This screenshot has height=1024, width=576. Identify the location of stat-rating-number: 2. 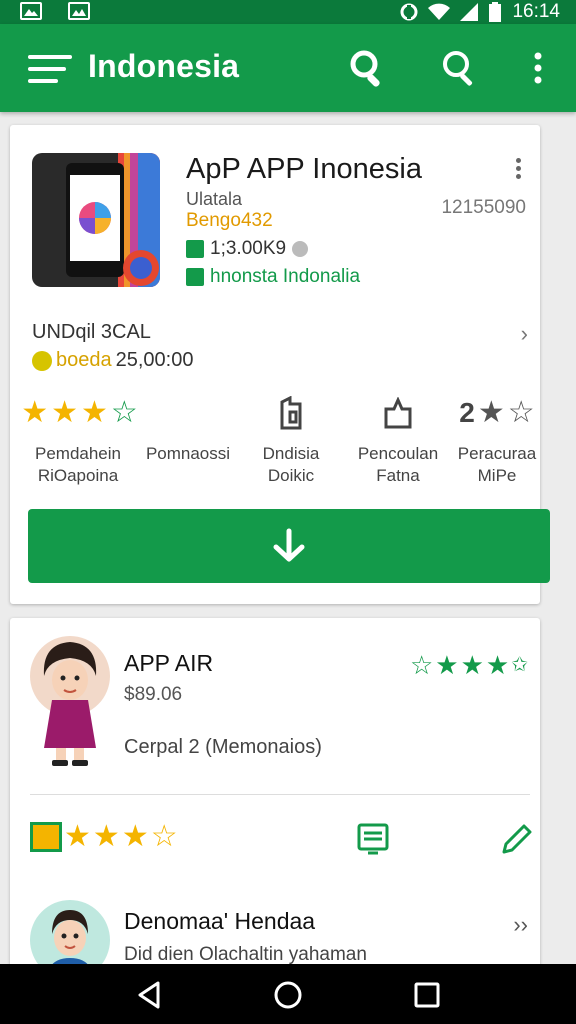
(467, 412).